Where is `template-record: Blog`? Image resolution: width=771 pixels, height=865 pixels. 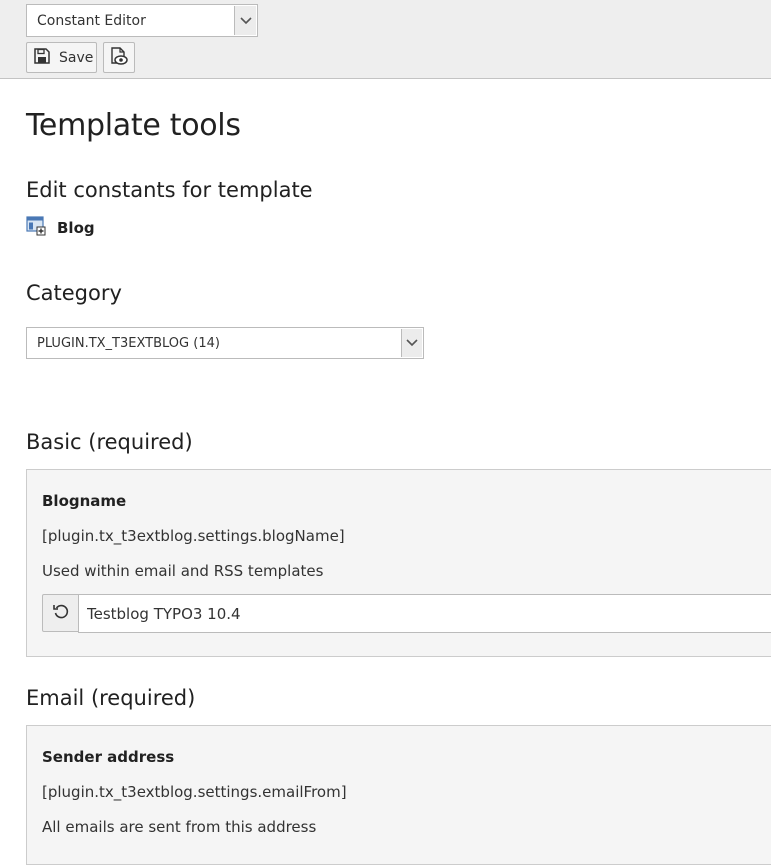
template-record: Blog is located at coordinates (60, 228).